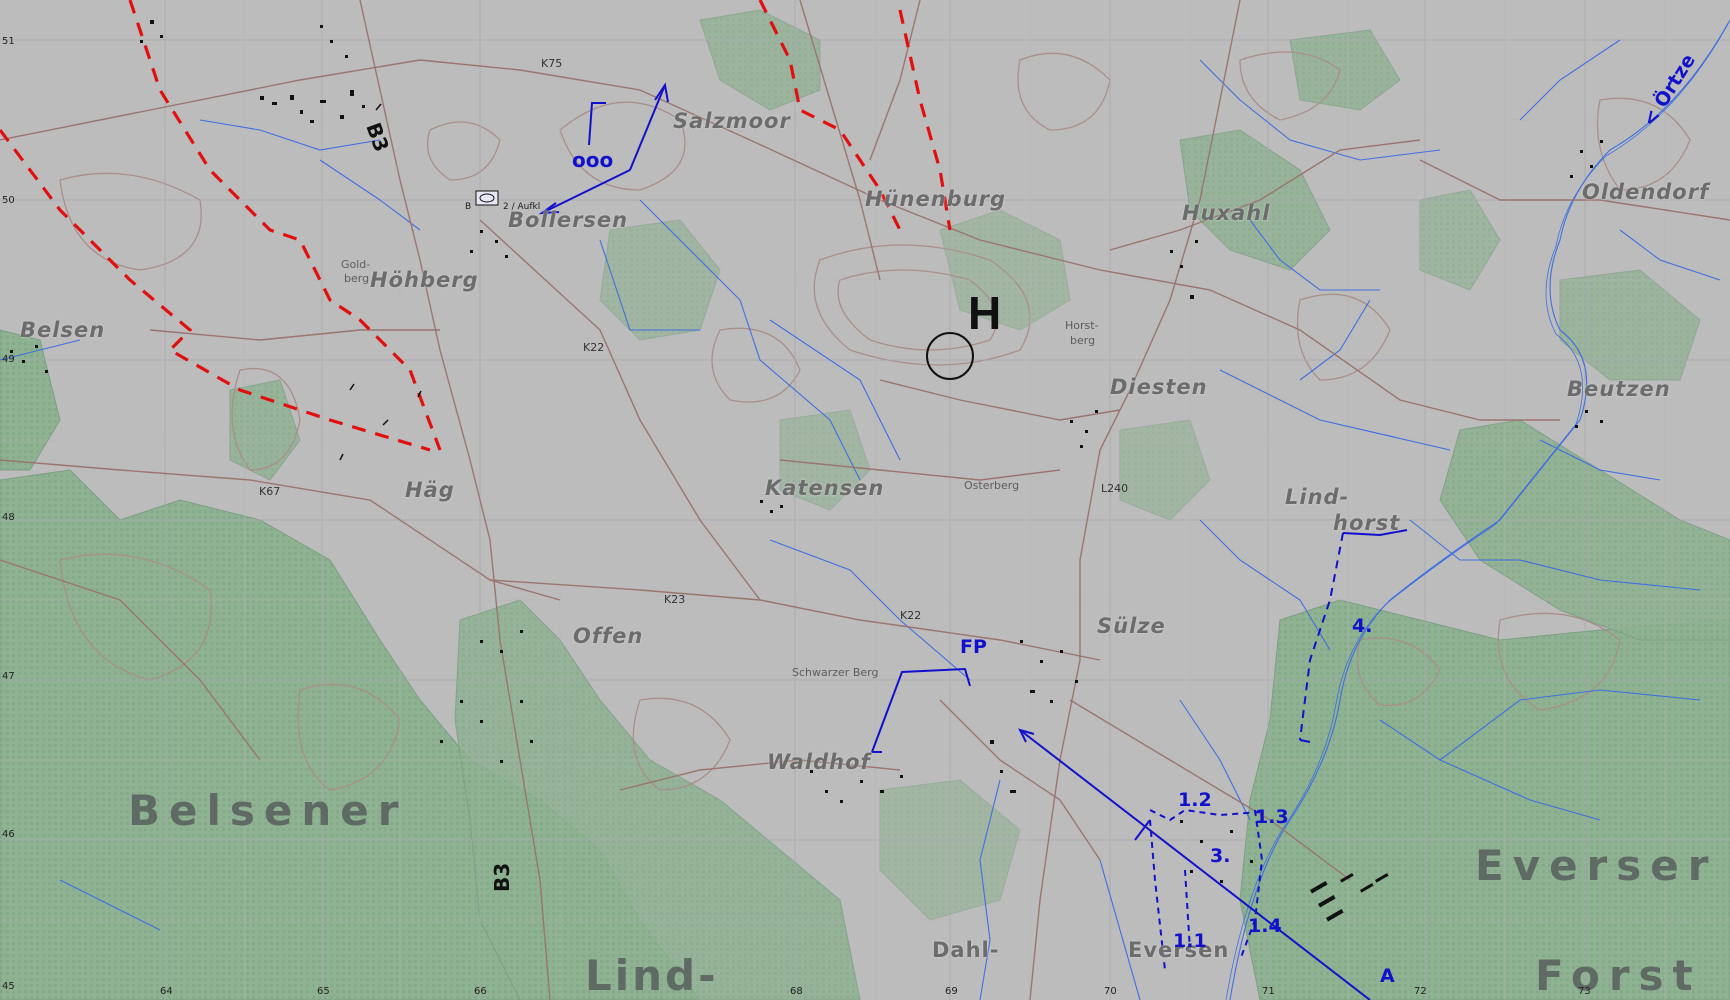 Image resolution: width=1730 pixels, height=1000 pixels. I want to click on road-k75: K75, so click(552, 63).